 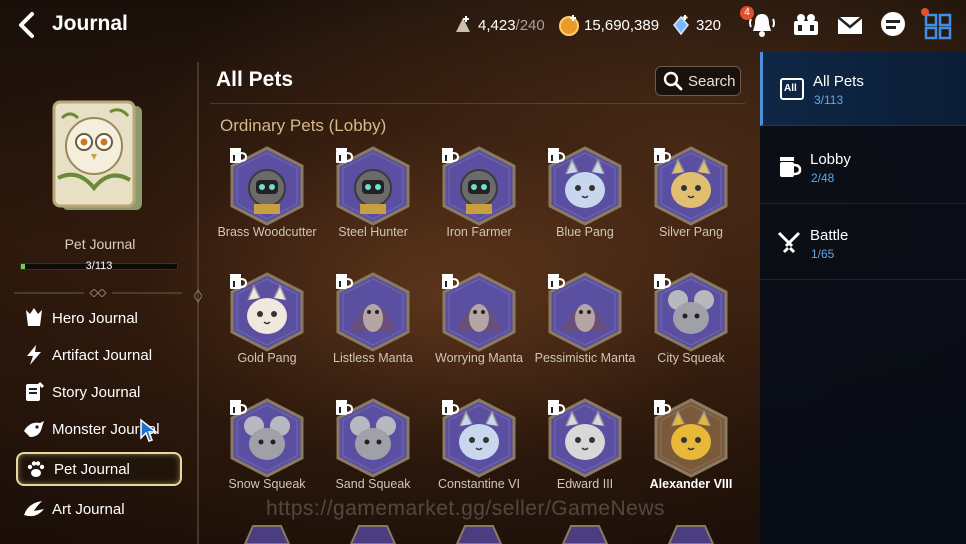 I want to click on search-label: Search, so click(x=712, y=81).